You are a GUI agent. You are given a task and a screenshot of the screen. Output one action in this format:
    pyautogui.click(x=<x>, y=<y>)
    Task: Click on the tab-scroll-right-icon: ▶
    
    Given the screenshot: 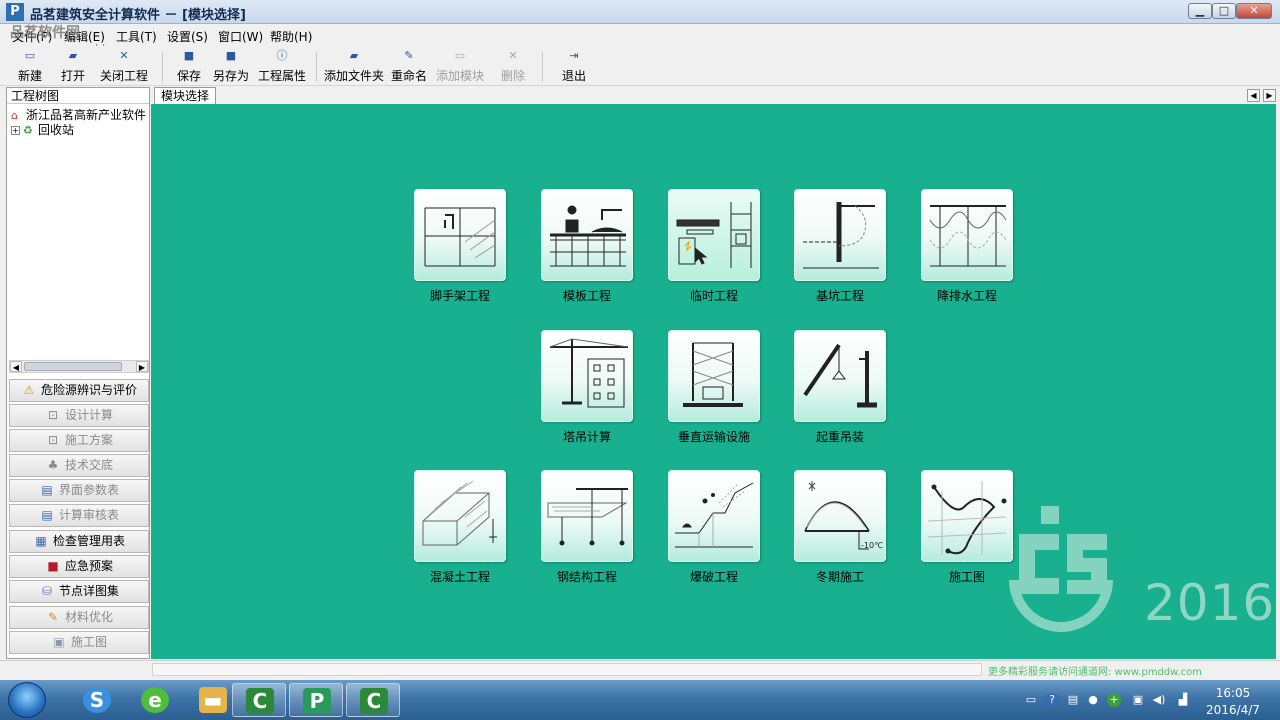 What is the action you would take?
    pyautogui.click(x=1269, y=95)
    